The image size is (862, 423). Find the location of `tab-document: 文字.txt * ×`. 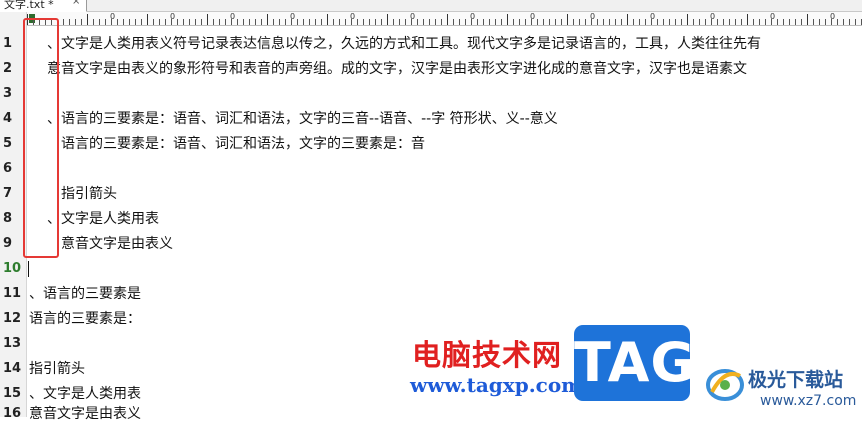

tab-document: 文字.txt * × is located at coordinates (43, 6).